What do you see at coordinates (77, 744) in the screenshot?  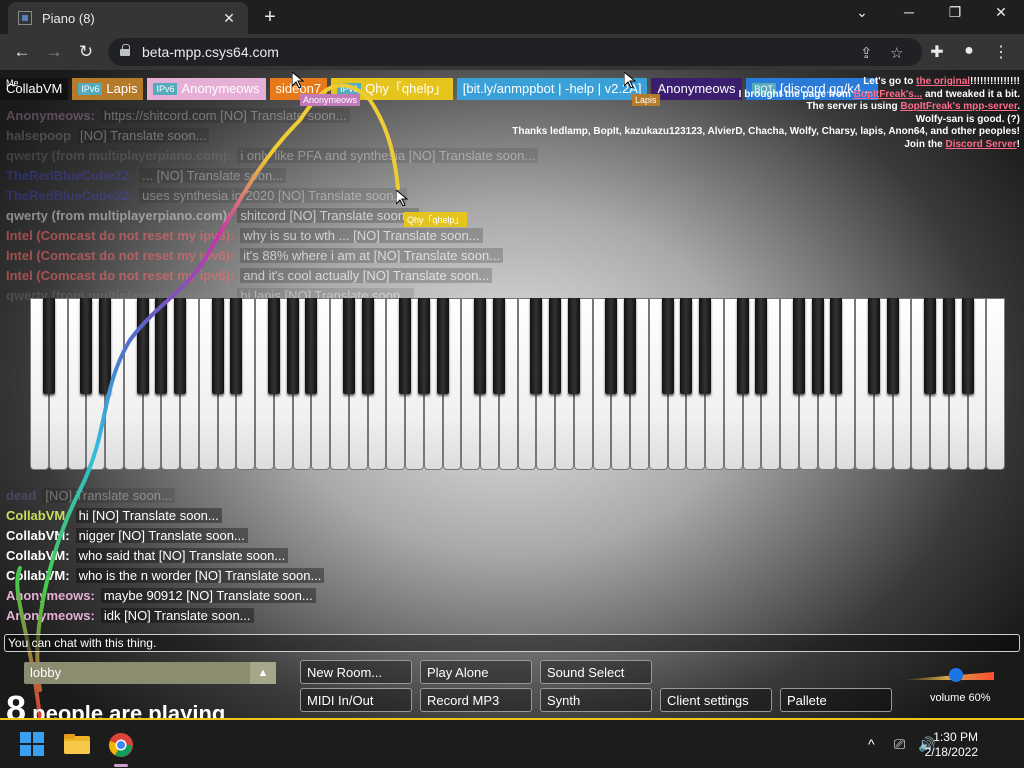 I see `file-explorer-icon` at bounding box center [77, 744].